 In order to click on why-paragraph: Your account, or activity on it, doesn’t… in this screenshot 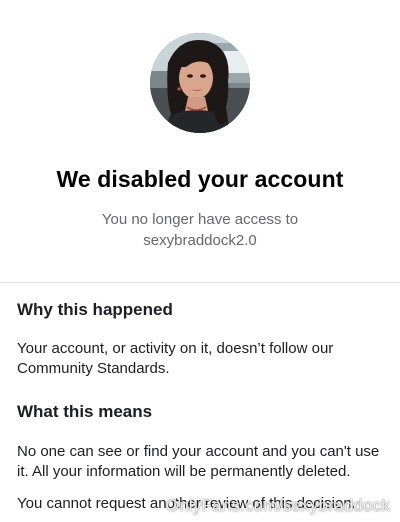, I will do `click(175, 358)`.